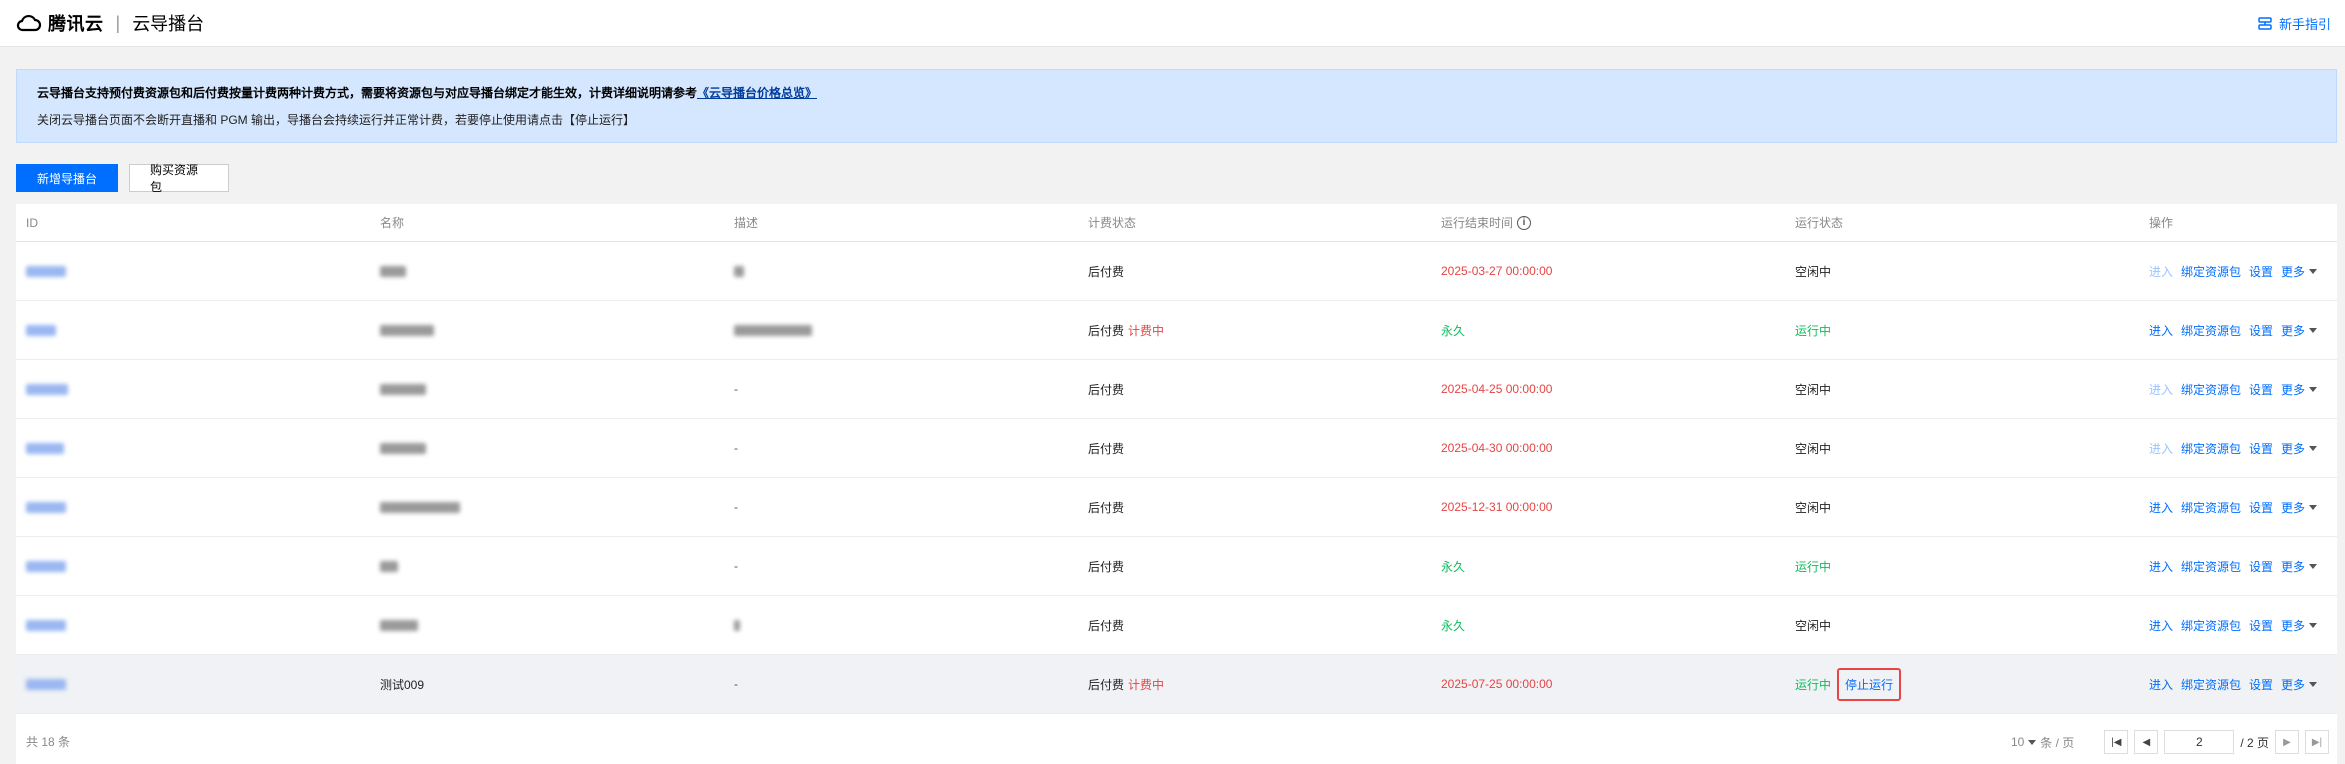  Describe the element at coordinates (2294, 23) in the screenshot. I see `guide-link: 新手指引` at that location.